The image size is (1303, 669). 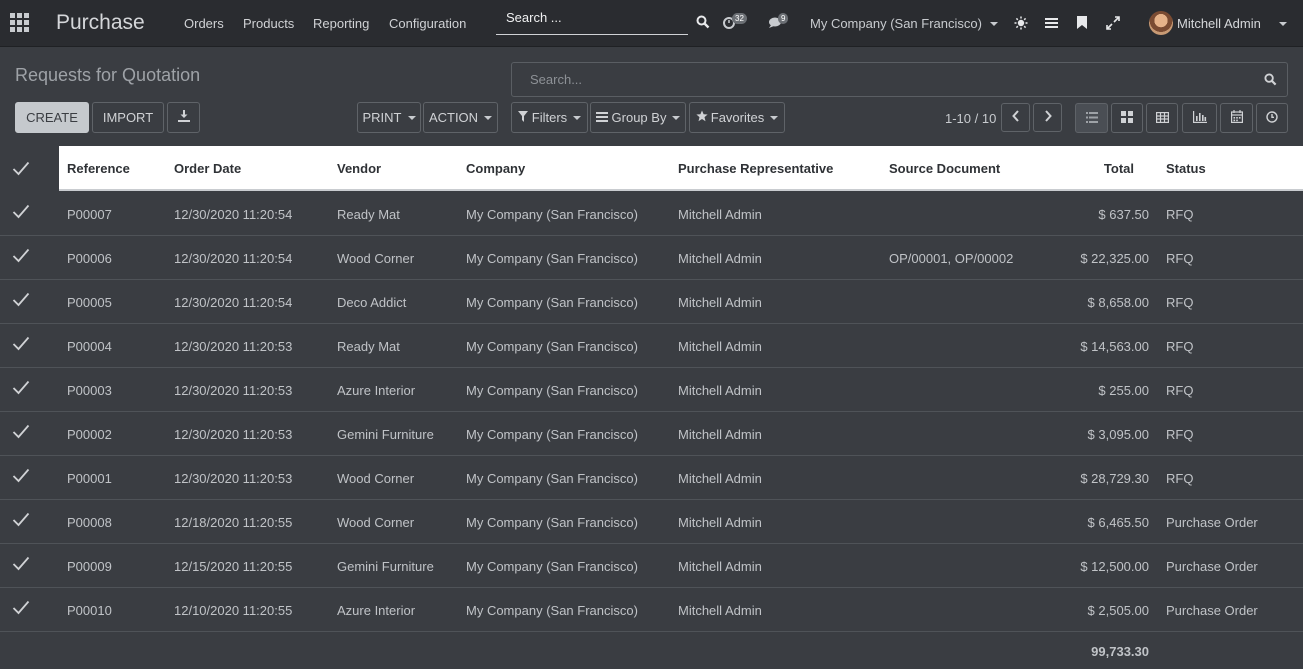 What do you see at coordinates (1114, 478) in the screenshot?
I see `cell-total: $ 28,729.30` at bounding box center [1114, 478].